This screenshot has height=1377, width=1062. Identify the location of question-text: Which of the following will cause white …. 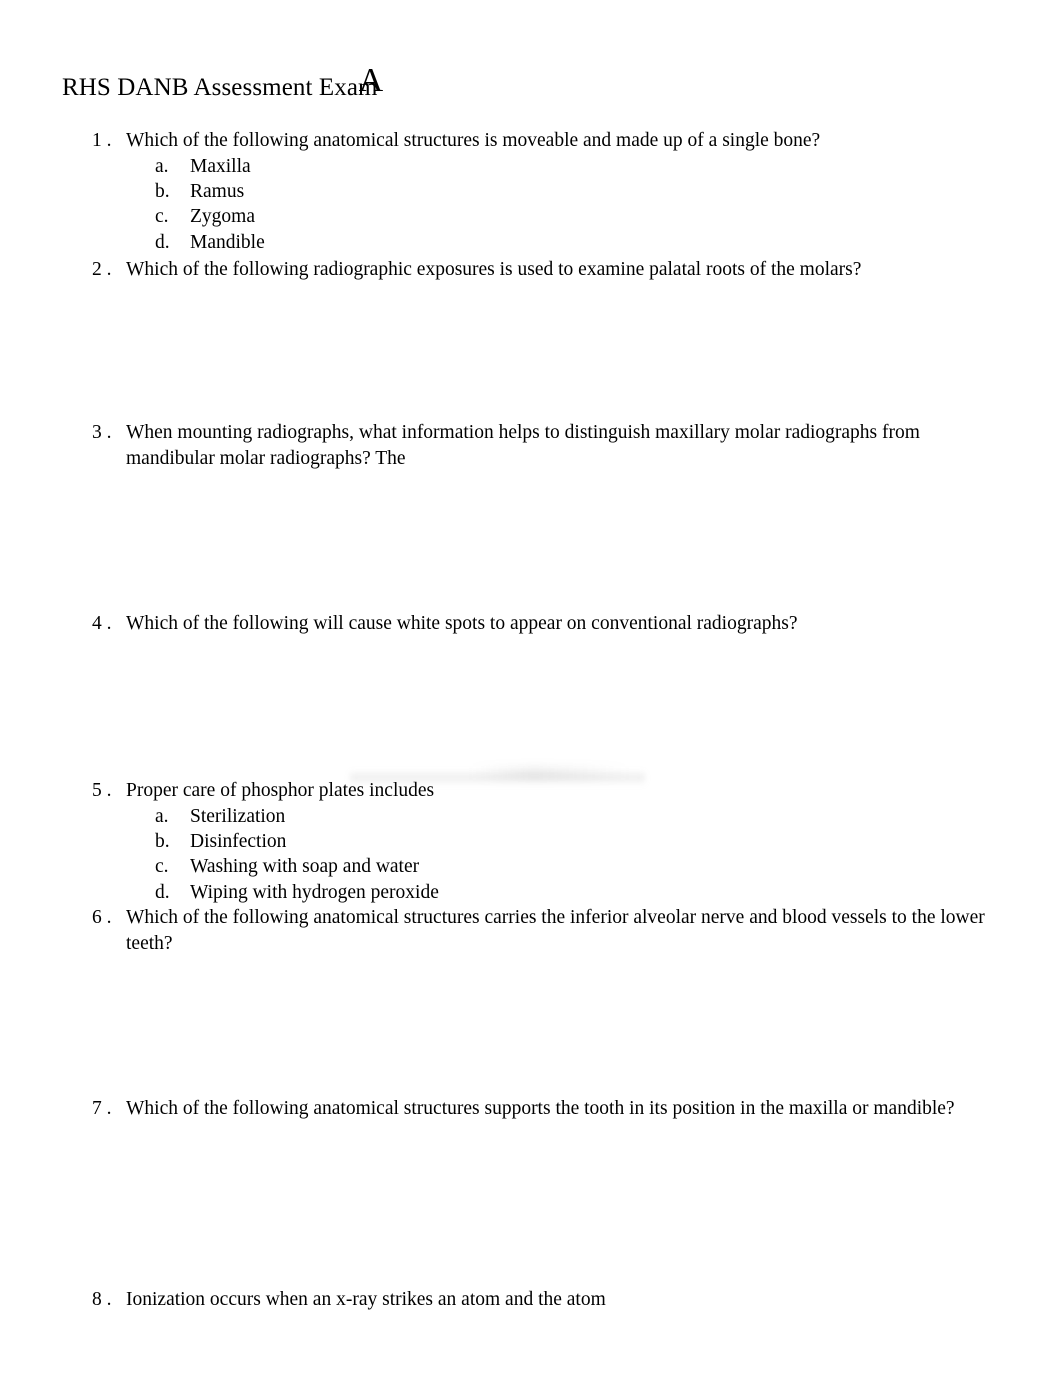
(462, 623).